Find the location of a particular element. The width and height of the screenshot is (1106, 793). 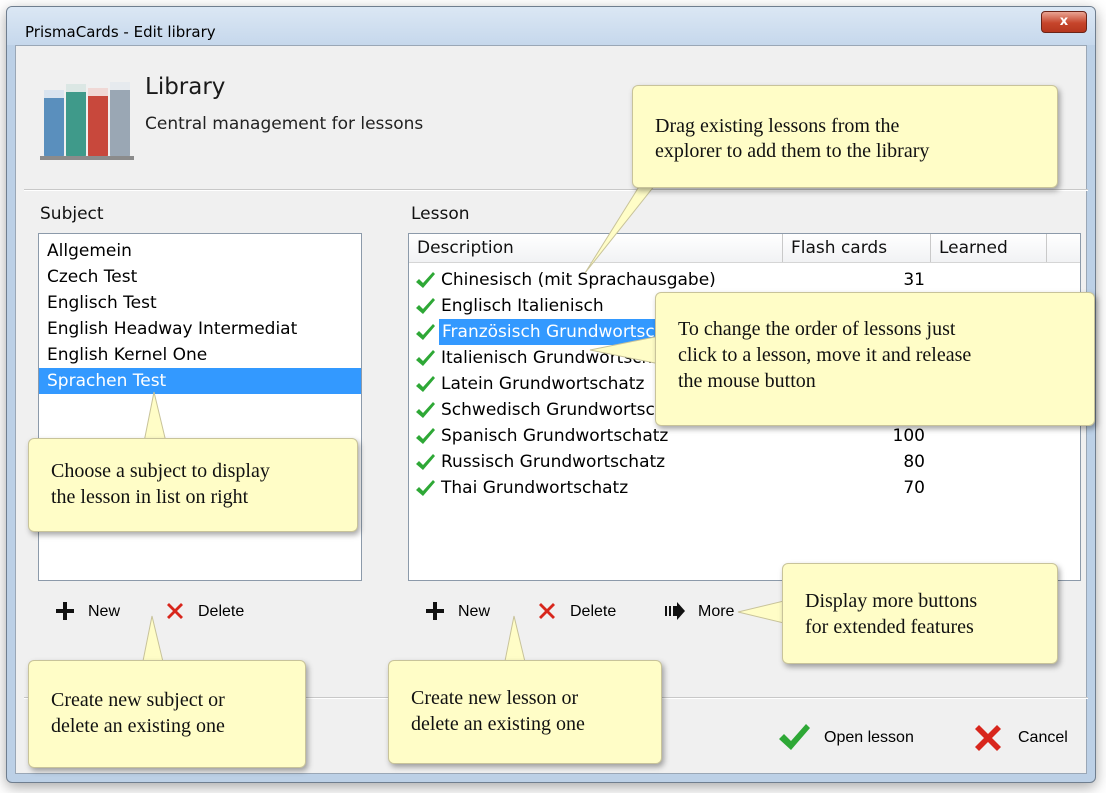

lesson-row: Russisch Grundwortschatz 80 is located at coordinates (744, 462).